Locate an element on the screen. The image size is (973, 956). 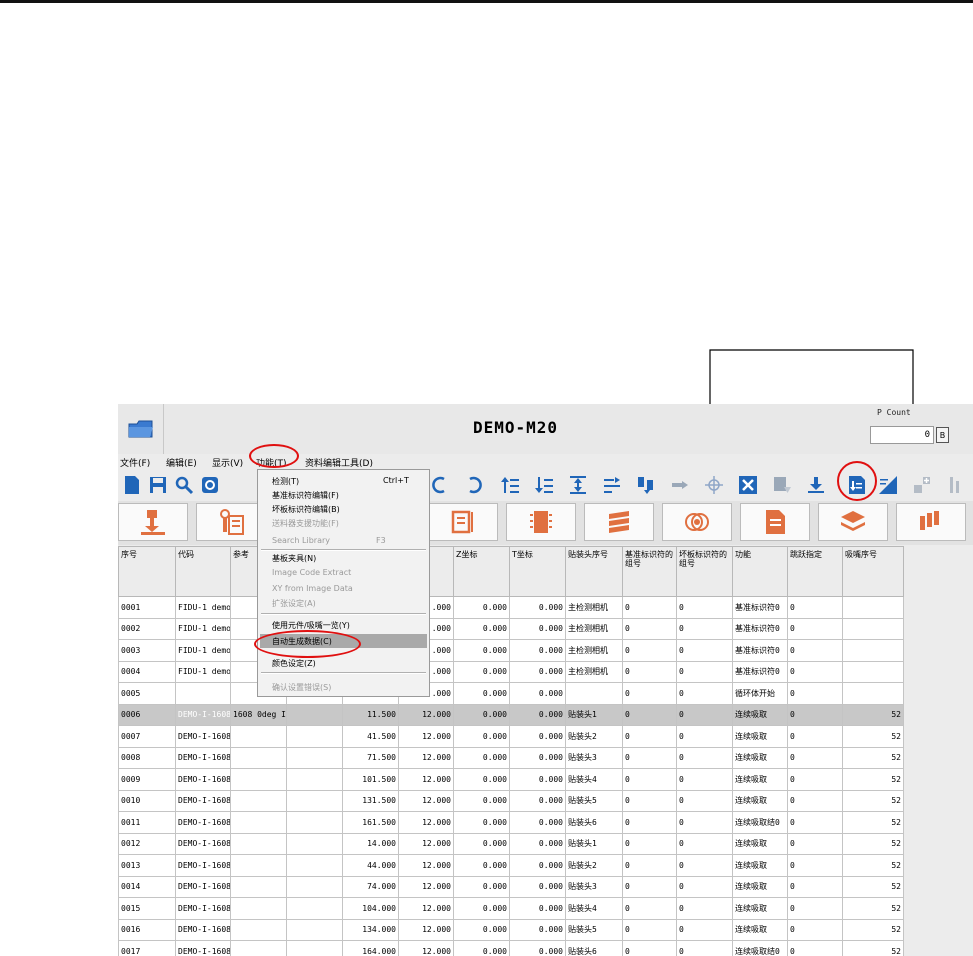
menu-view: 显示(V) is located at coordinates (227, 462).